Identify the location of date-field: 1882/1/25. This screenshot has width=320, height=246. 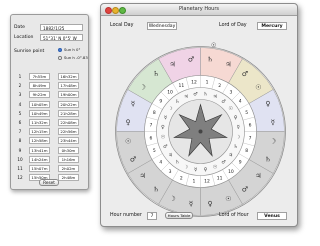
(61, 27).